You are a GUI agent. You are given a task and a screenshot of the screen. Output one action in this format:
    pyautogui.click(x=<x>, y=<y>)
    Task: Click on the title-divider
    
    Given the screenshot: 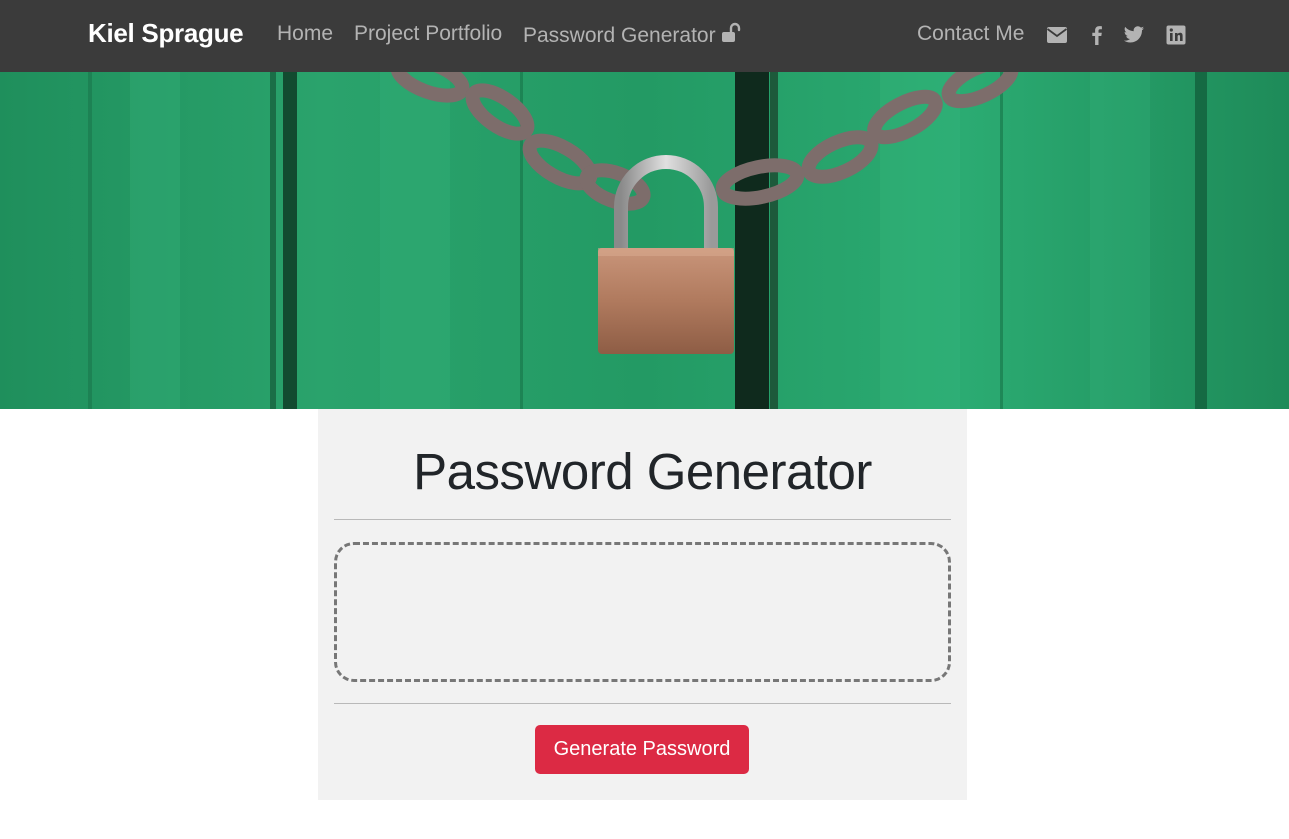 What is the action you would take?
    pyautogui.click(x=642, y=519)
    